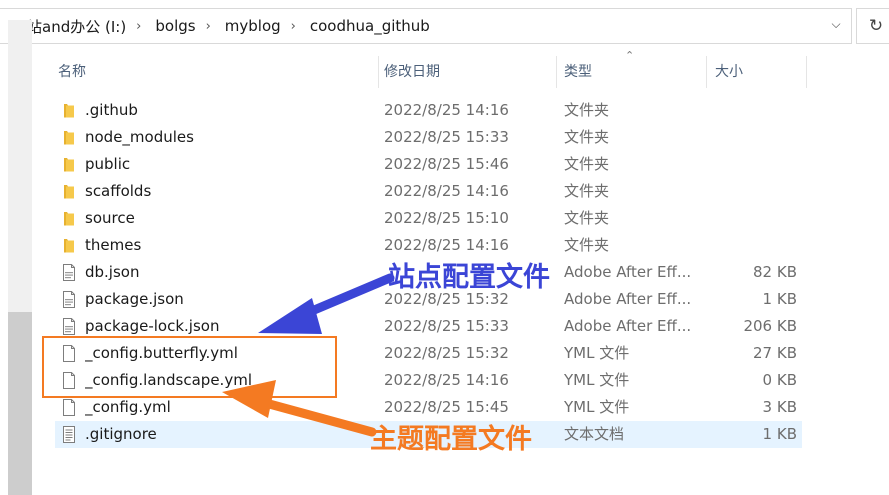 The width and height of the screenshot is (889, 495). Describe the element at coordinates (451, 439) in the screenshot. I see `theme-config-annotation: 主题配置文件` at that location.